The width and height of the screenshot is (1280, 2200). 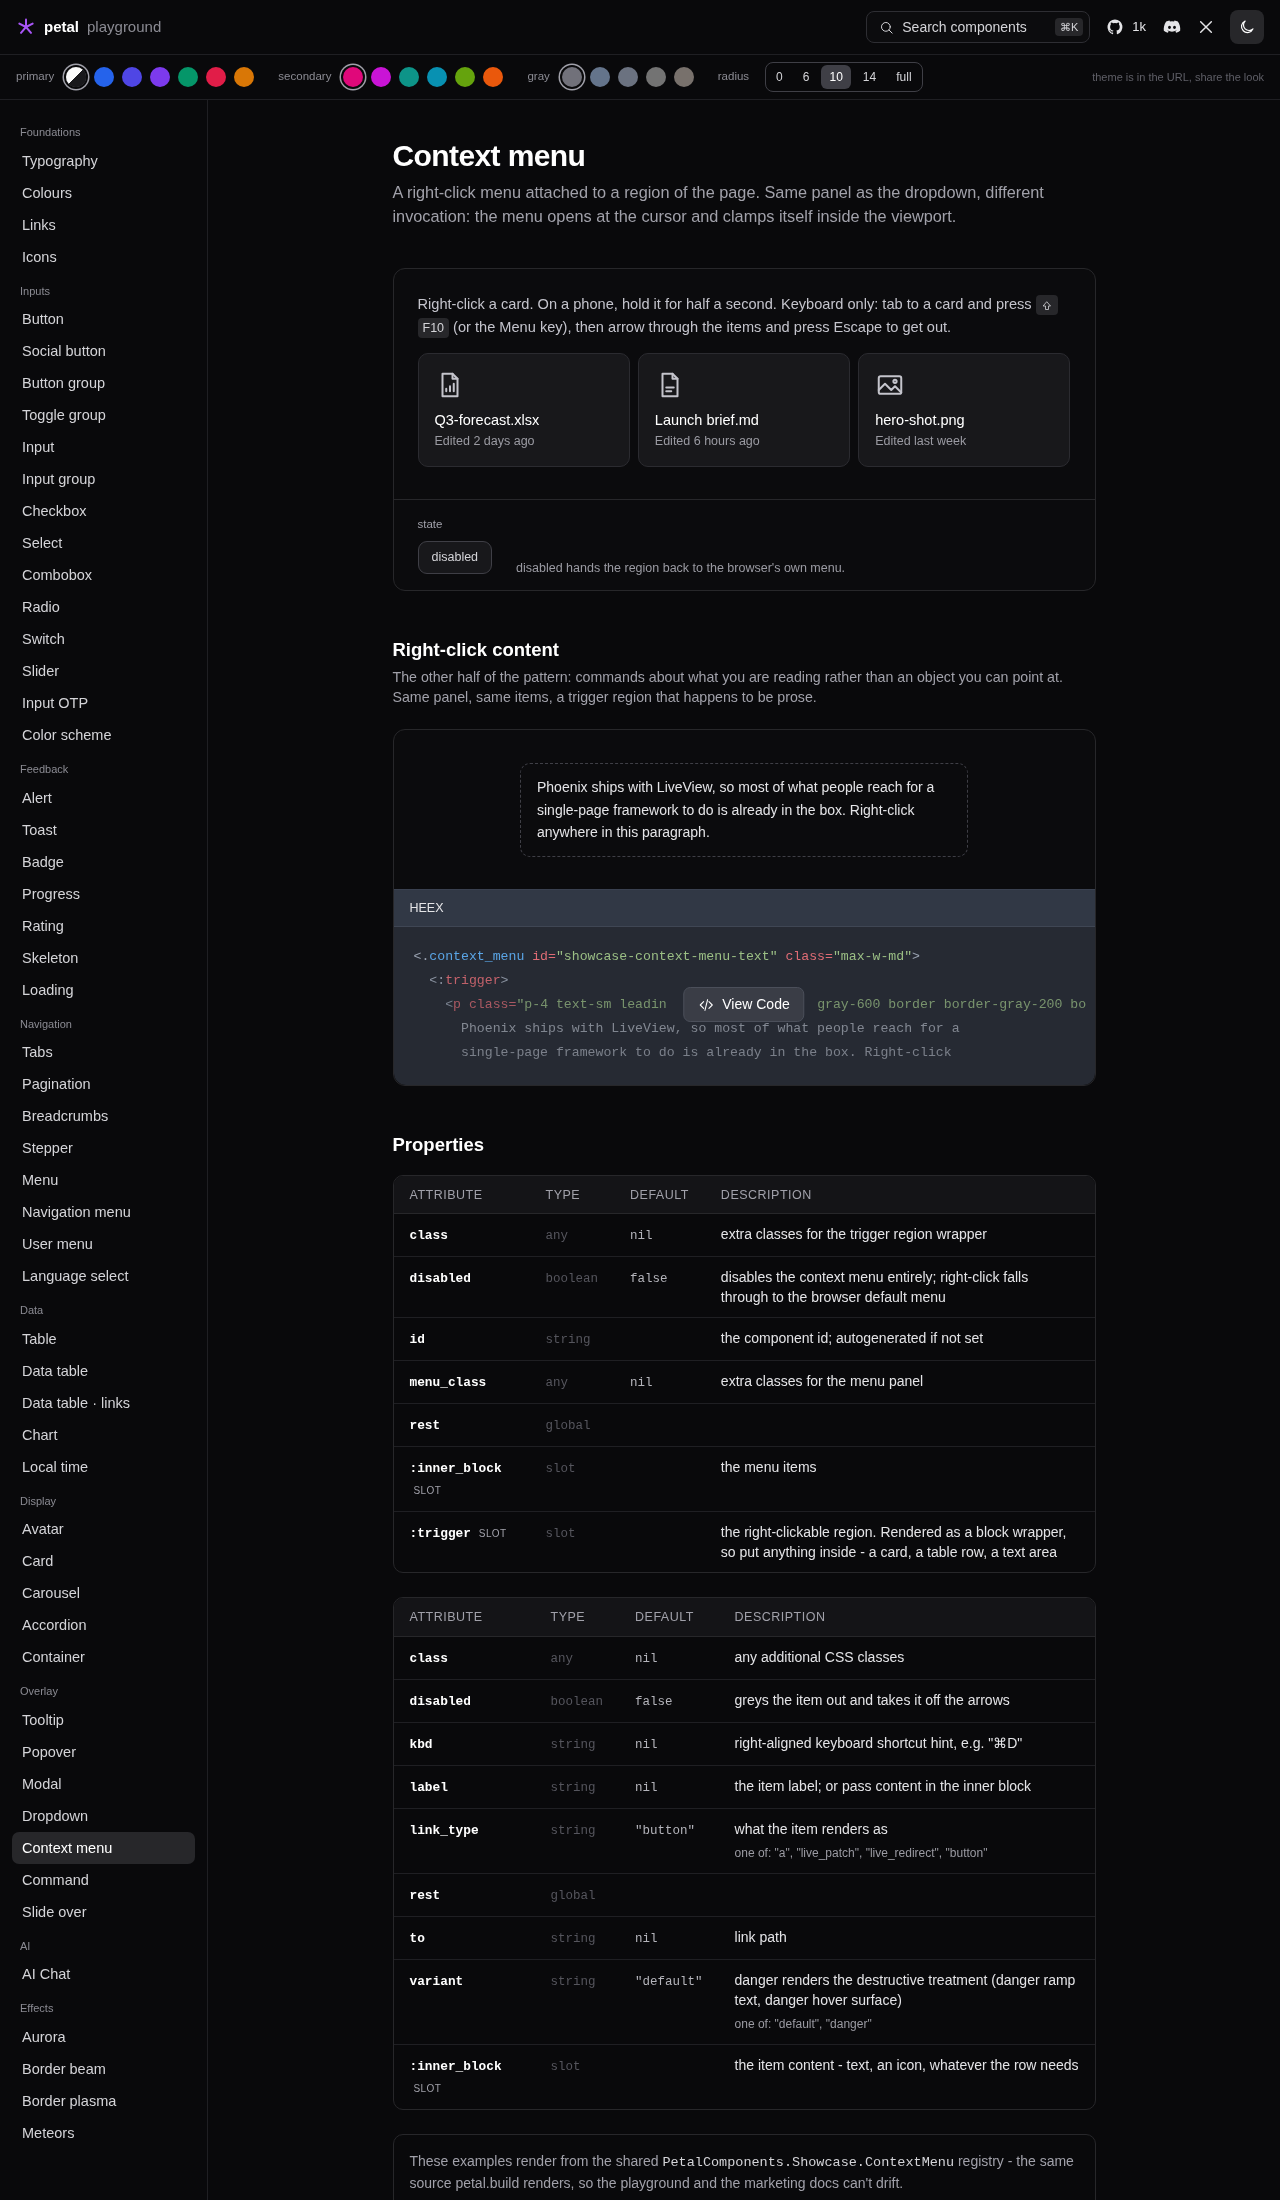 I want to click on sidebar-item: Toggle group, so click(x=103, y=415).